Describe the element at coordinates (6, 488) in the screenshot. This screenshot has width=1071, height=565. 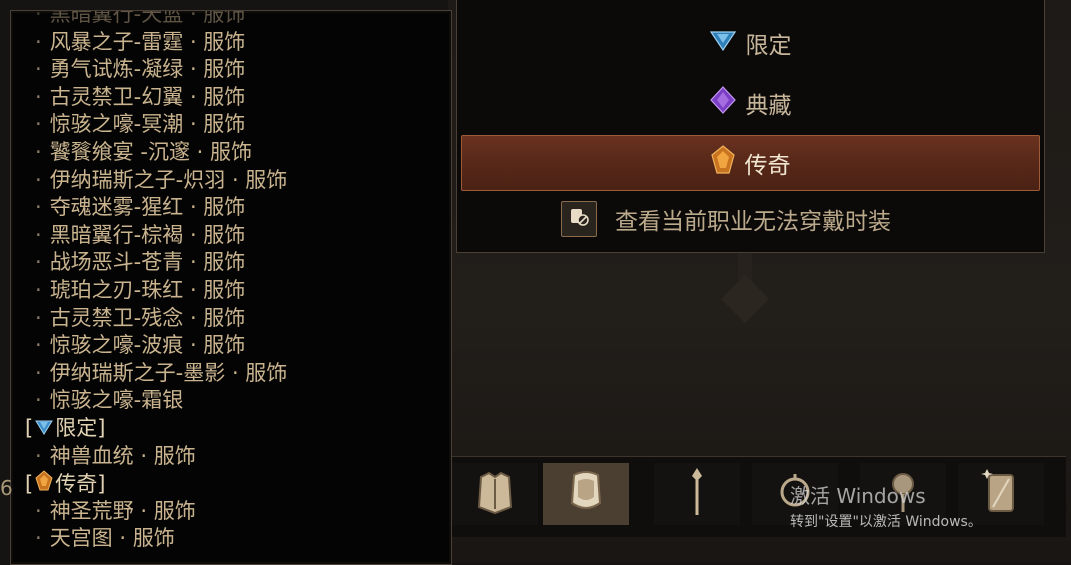
I see `partial-edge-text: 6` at that location.